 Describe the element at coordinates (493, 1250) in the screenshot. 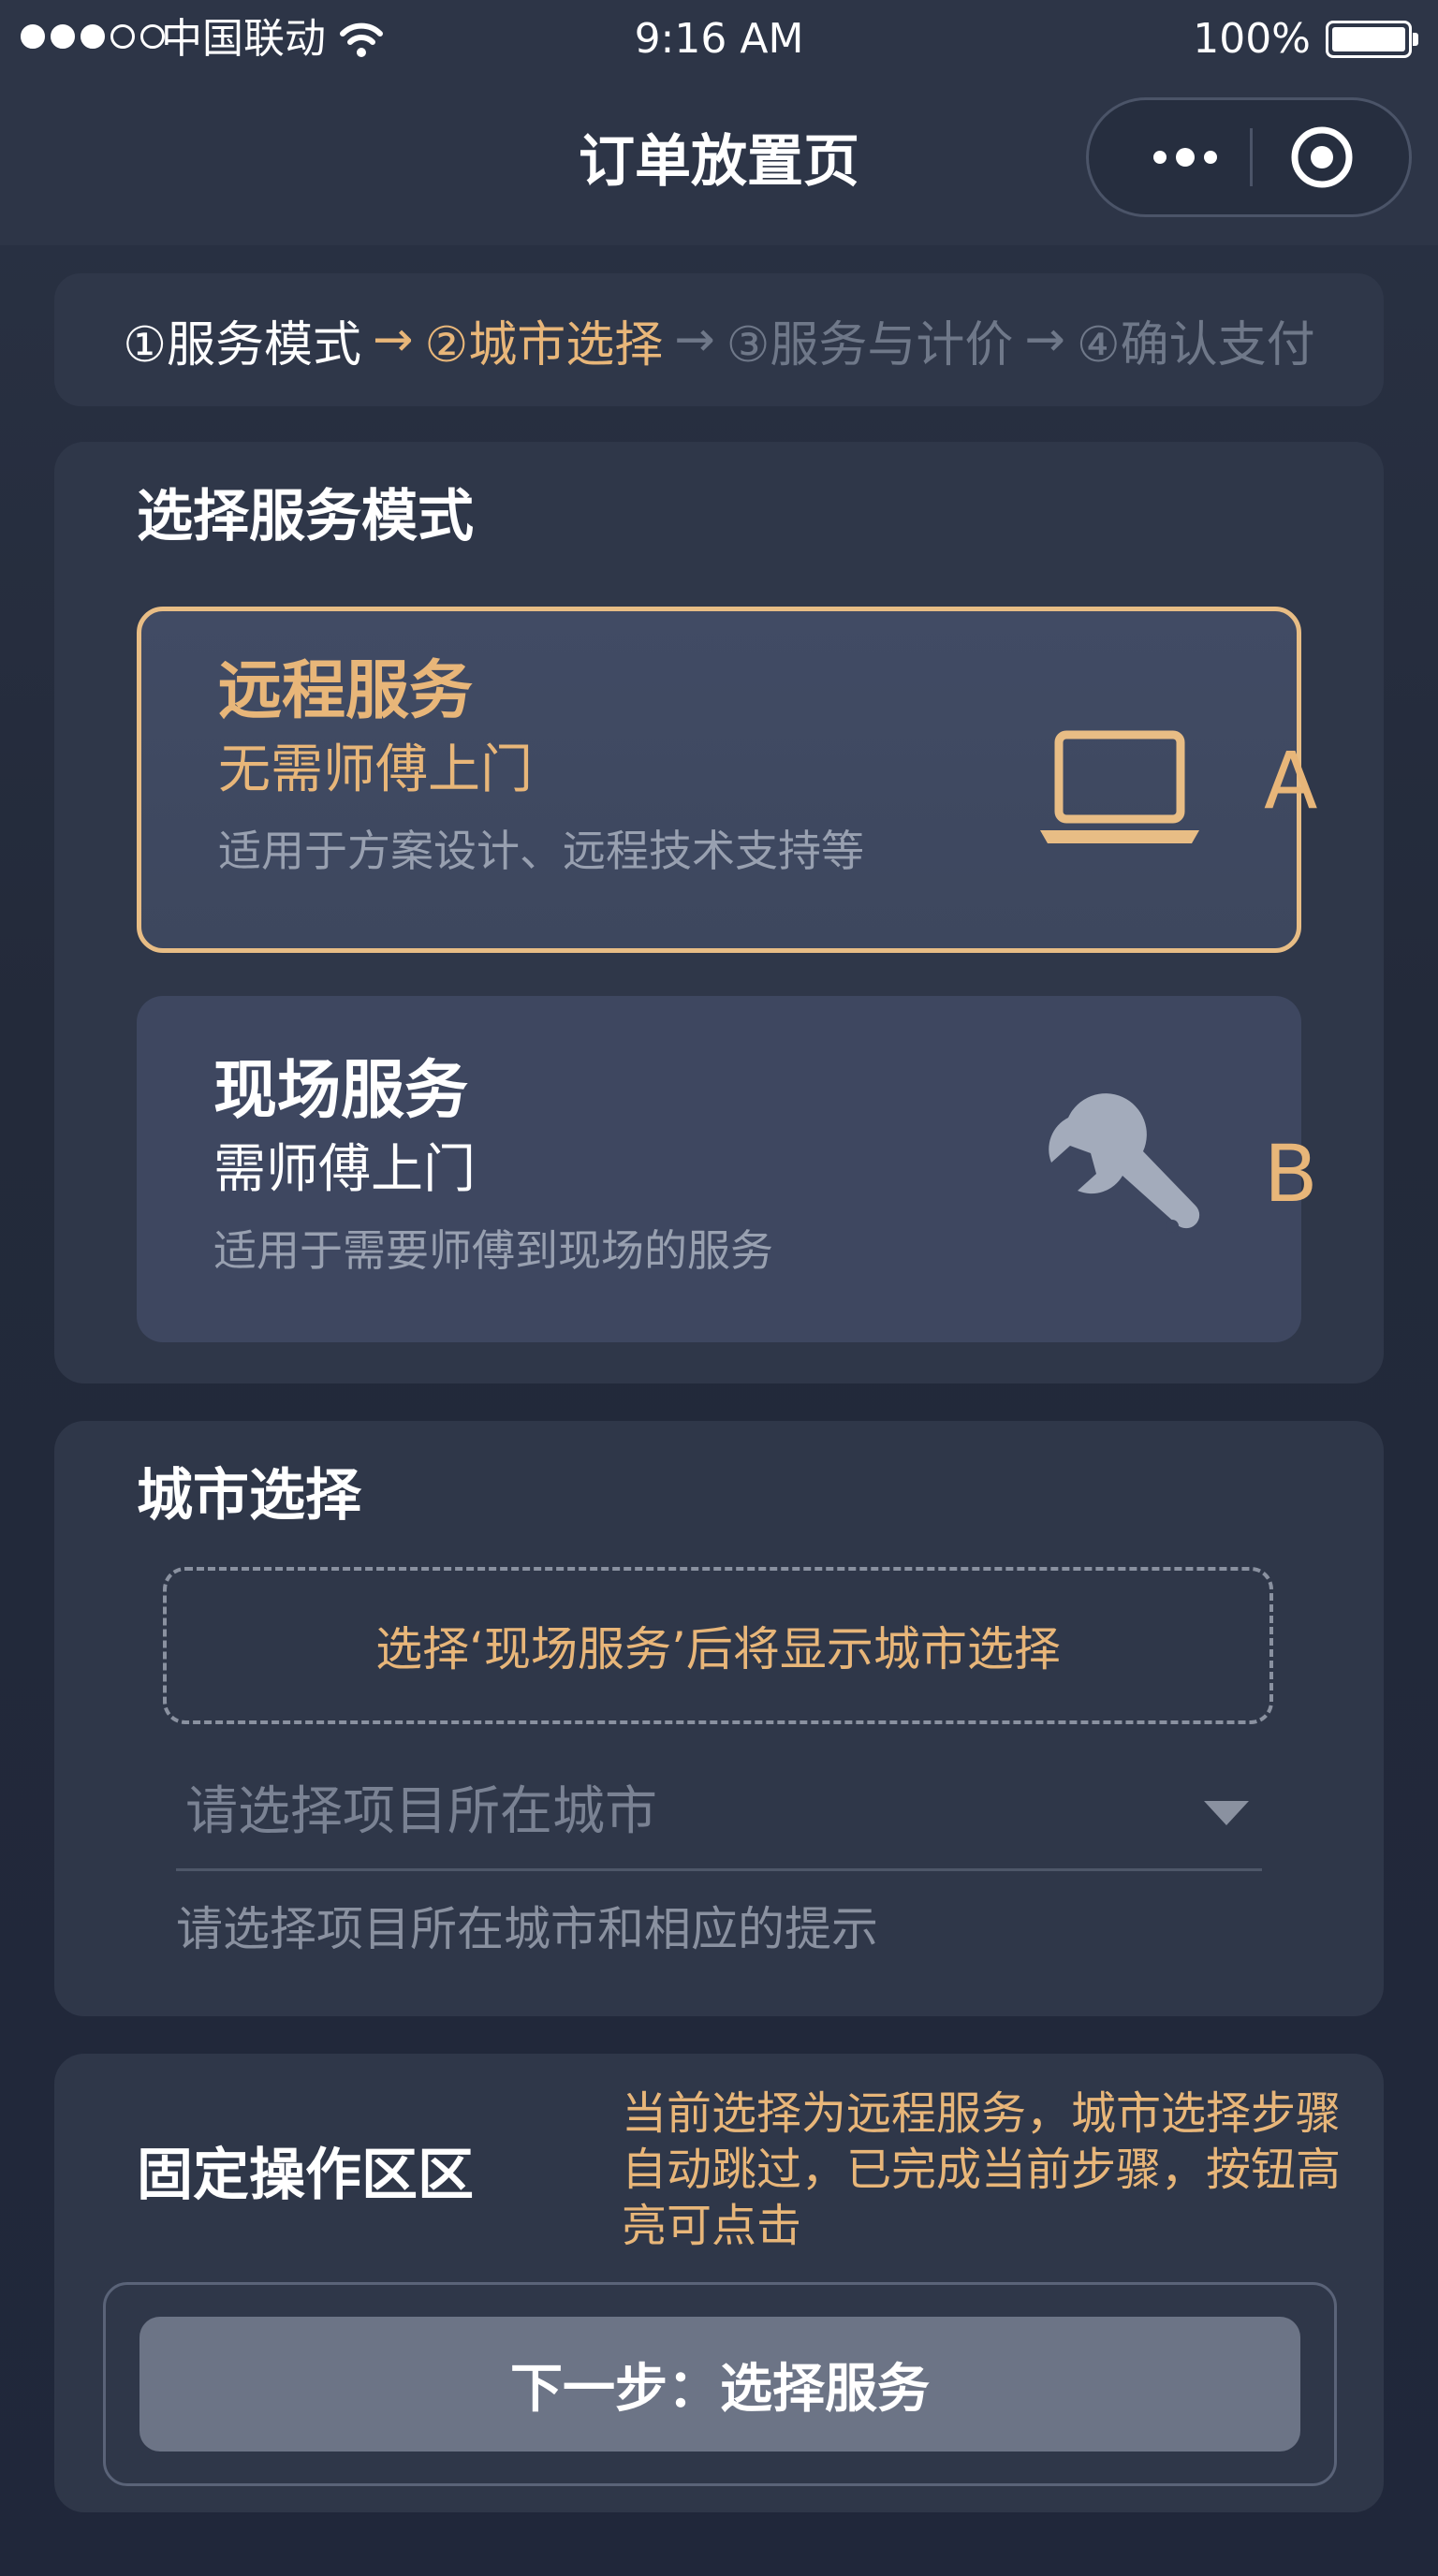

I see `option-description: 适用于需要师傅到现场的服务` at that location.